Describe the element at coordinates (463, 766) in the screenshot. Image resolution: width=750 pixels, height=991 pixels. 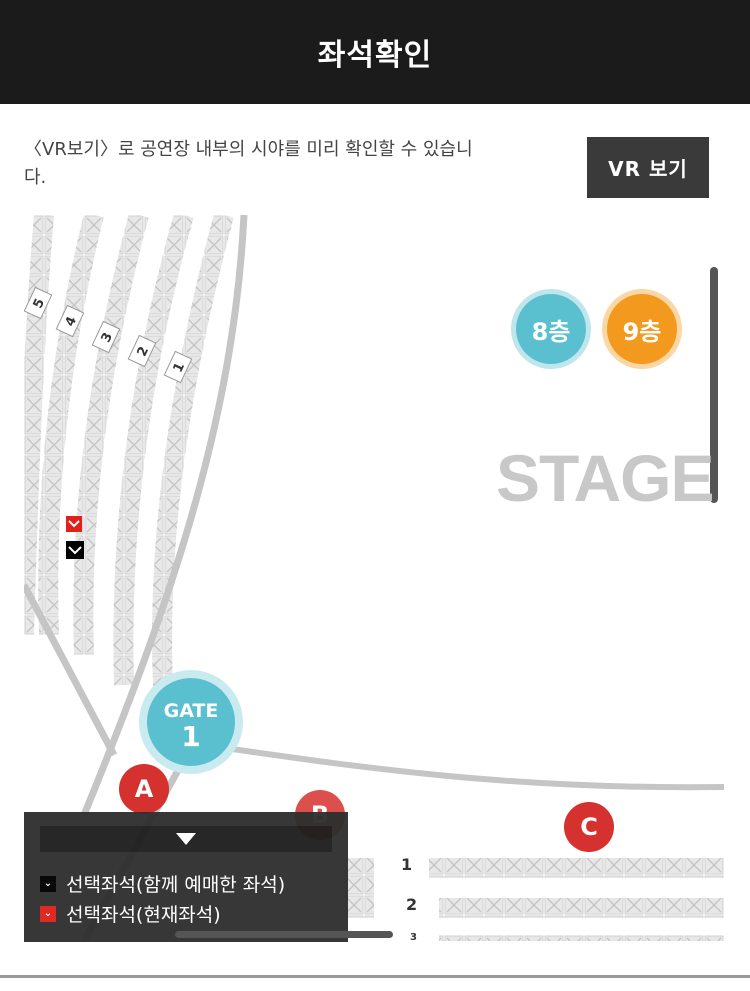
I see `stage-edge-curve` at that location.